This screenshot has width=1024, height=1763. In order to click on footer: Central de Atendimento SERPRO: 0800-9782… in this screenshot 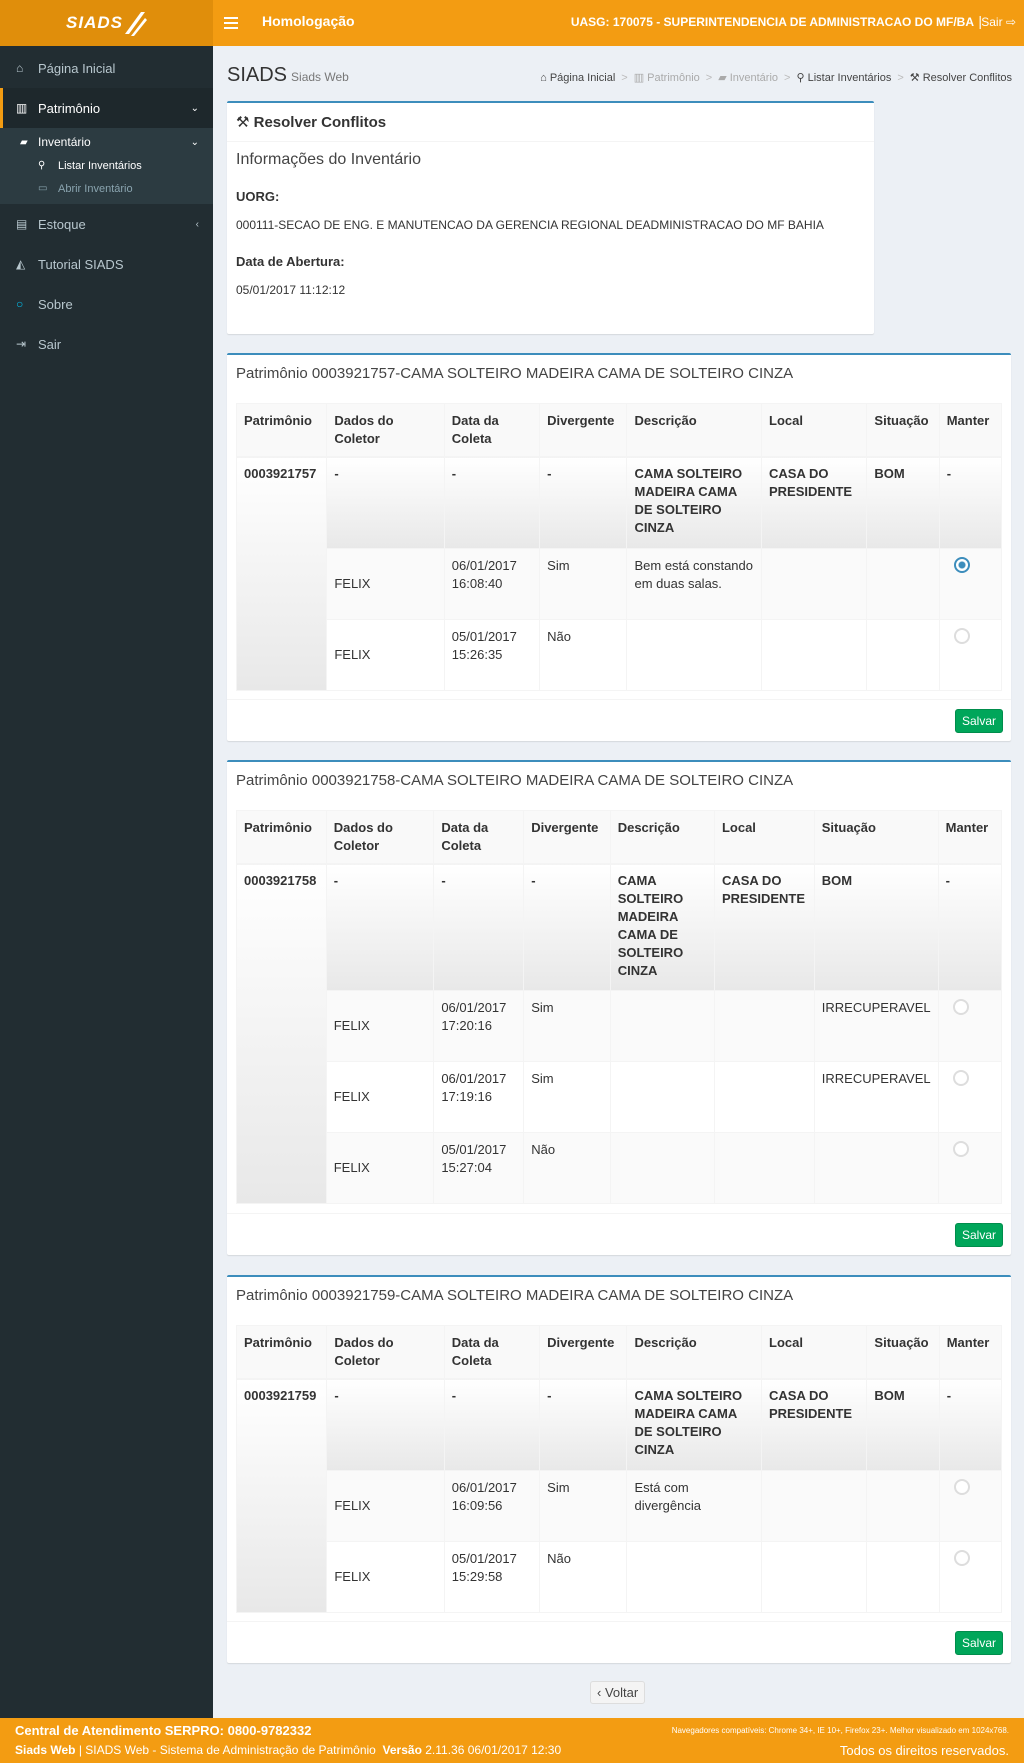, I will do `click(512, 1740)`.